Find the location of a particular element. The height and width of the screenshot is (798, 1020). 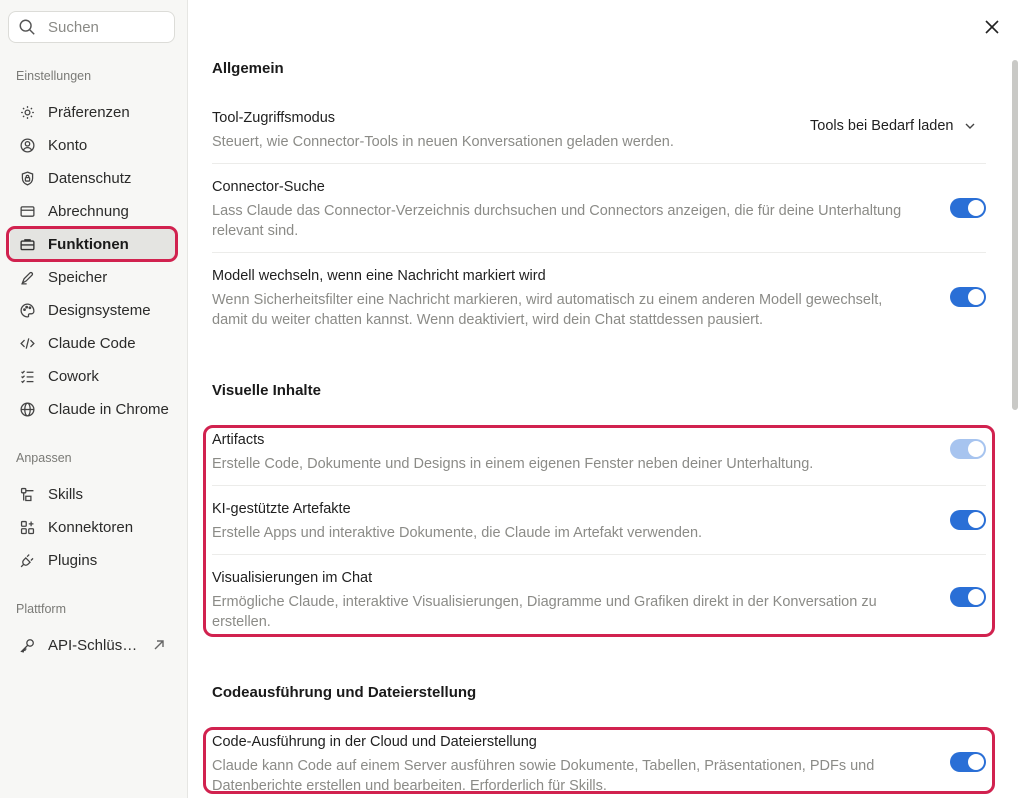

ai-artifacts-toggle is located at coordinates (968, 520).